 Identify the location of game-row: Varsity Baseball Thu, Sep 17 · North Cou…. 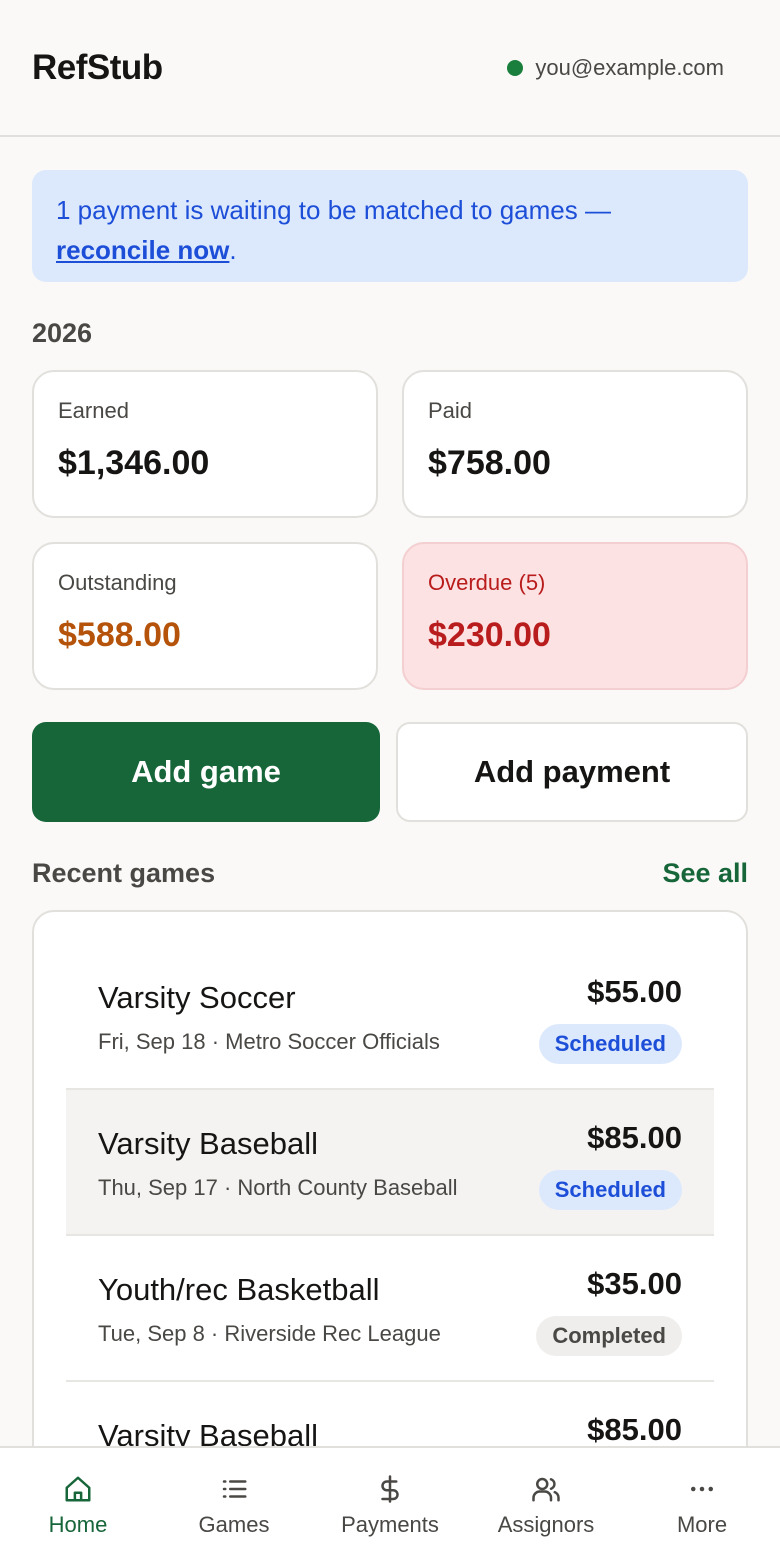
(390, 1163).